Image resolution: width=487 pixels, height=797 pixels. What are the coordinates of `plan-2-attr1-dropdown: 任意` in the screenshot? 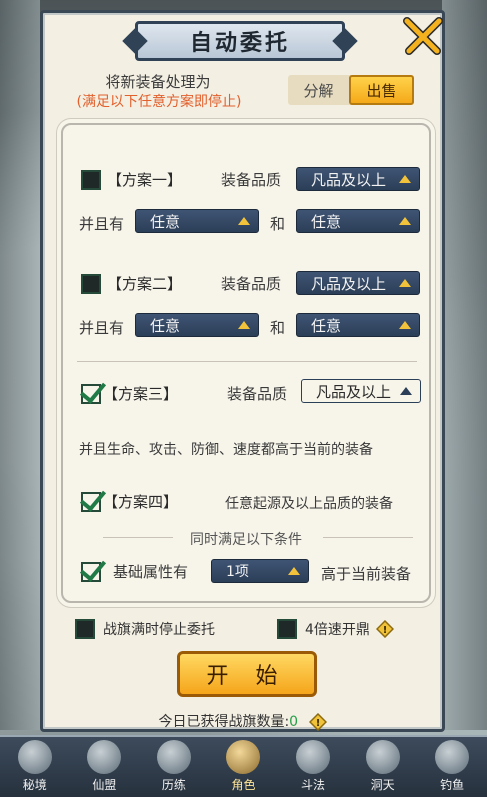 It's located at (197, 325).